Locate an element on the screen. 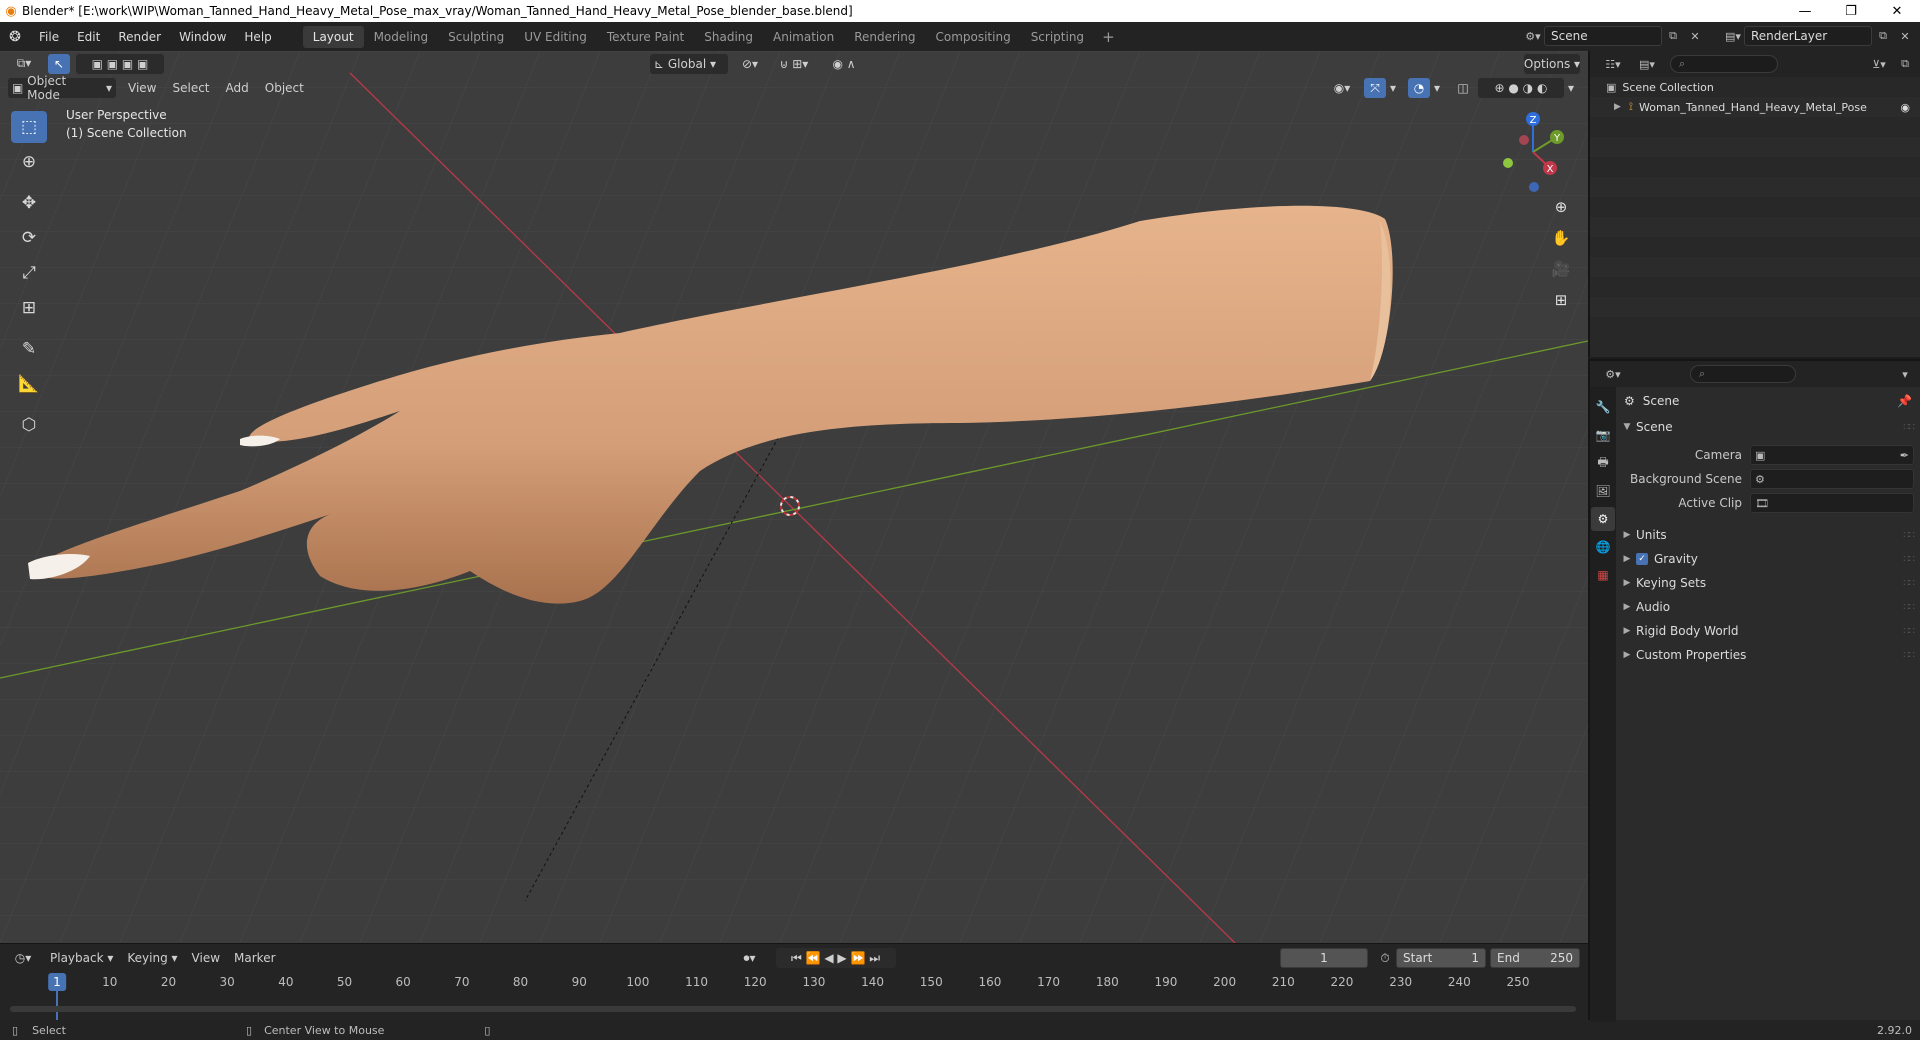 The width and height of the screenshot is (1920, 1040). display-mode-icon: ▤▾ is located at coordinates (1647, 64).